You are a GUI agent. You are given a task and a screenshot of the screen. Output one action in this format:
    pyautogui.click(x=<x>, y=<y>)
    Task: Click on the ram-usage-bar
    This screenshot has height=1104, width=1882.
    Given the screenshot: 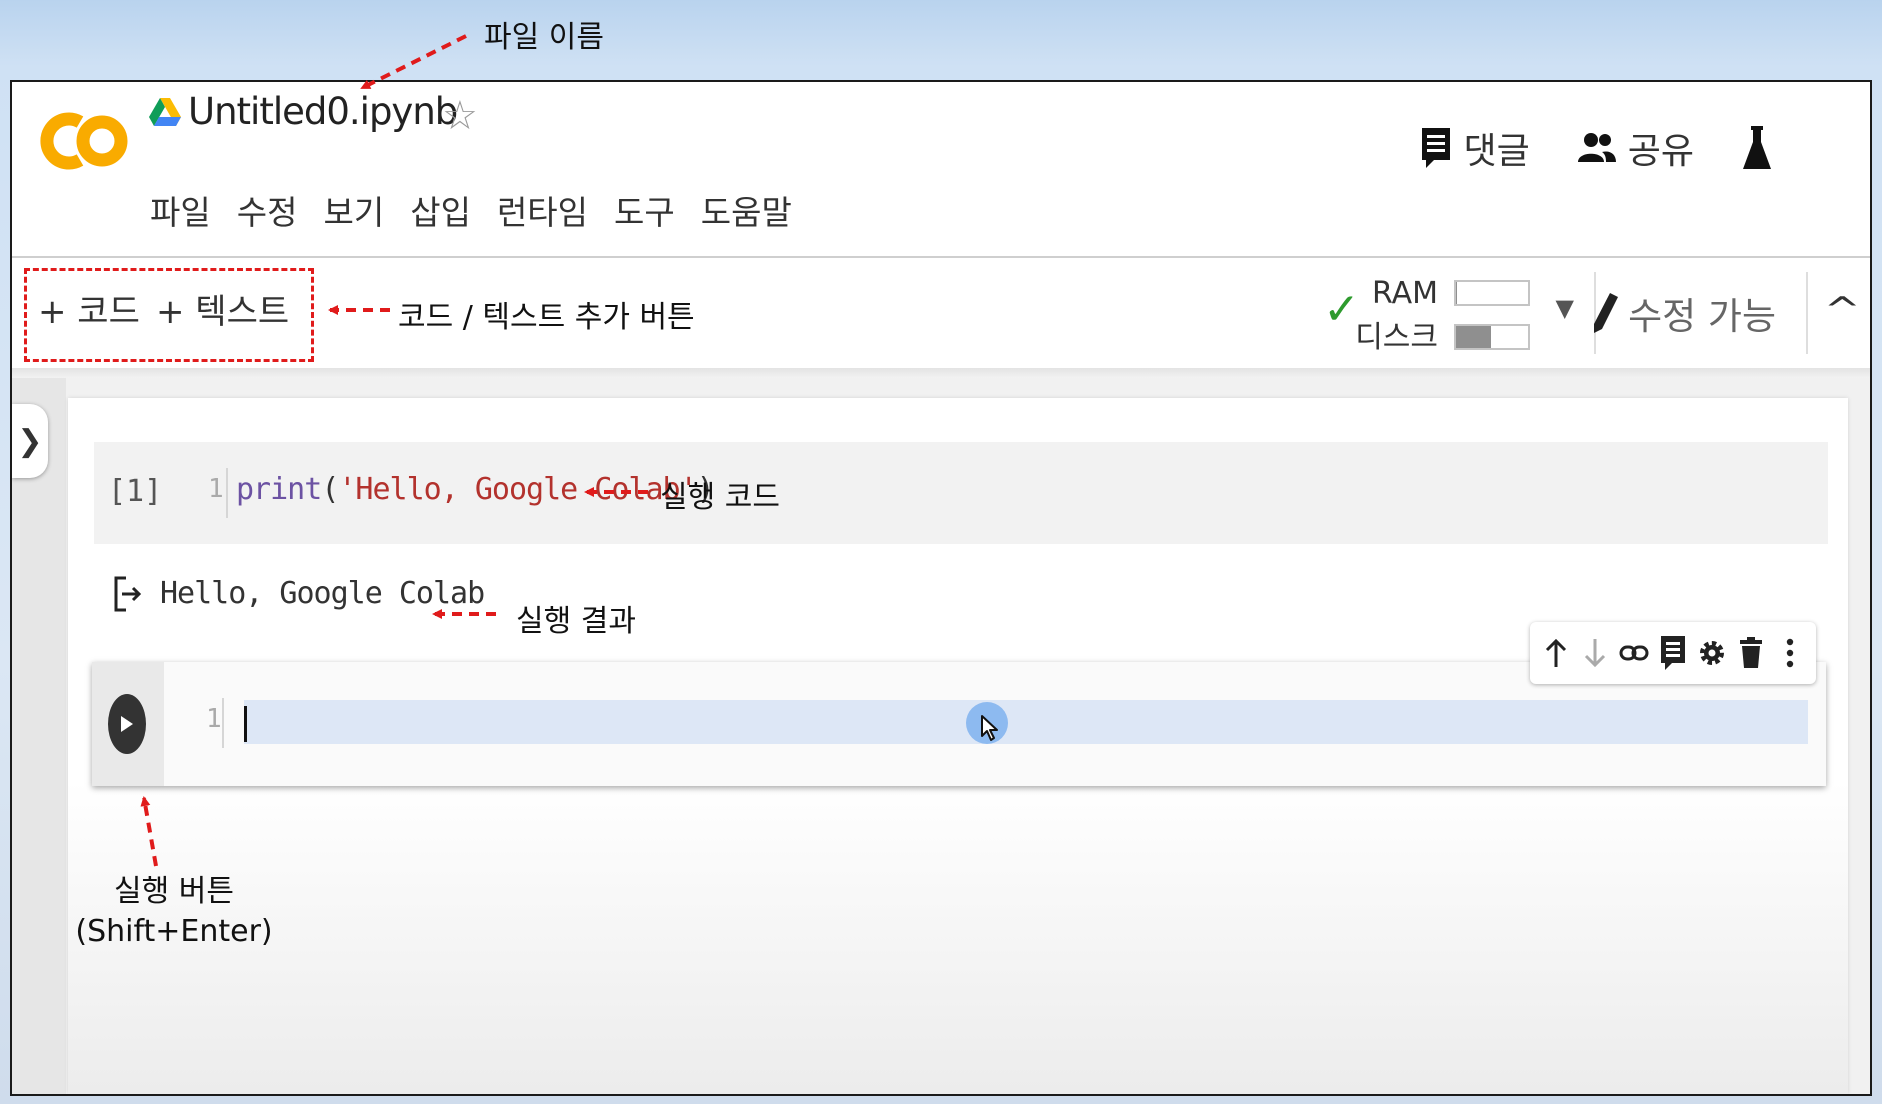 What is the action you would take?
    pyautogui.click(x=1492, y=293)
    